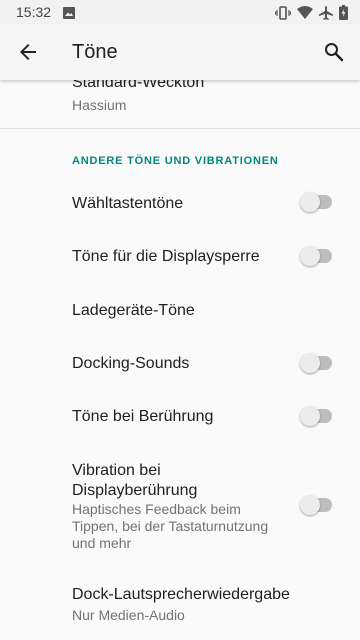 This screenshot has height=640, width=360. I want to click on status-bar: 15:32, so click(180, 12).